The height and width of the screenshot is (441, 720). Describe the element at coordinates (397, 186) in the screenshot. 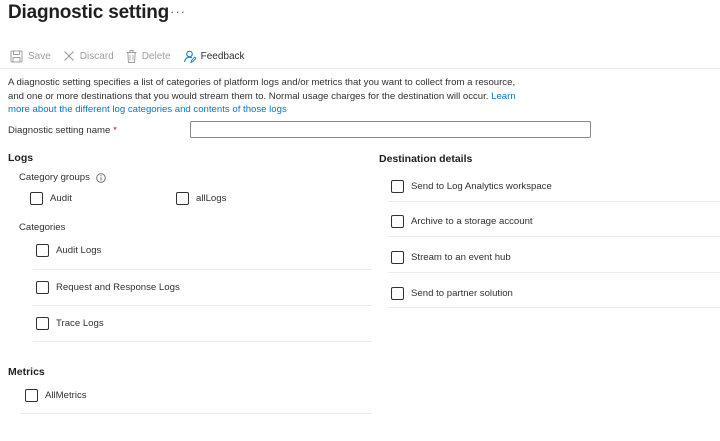

I see `log-analytics-checkbox` at that location.